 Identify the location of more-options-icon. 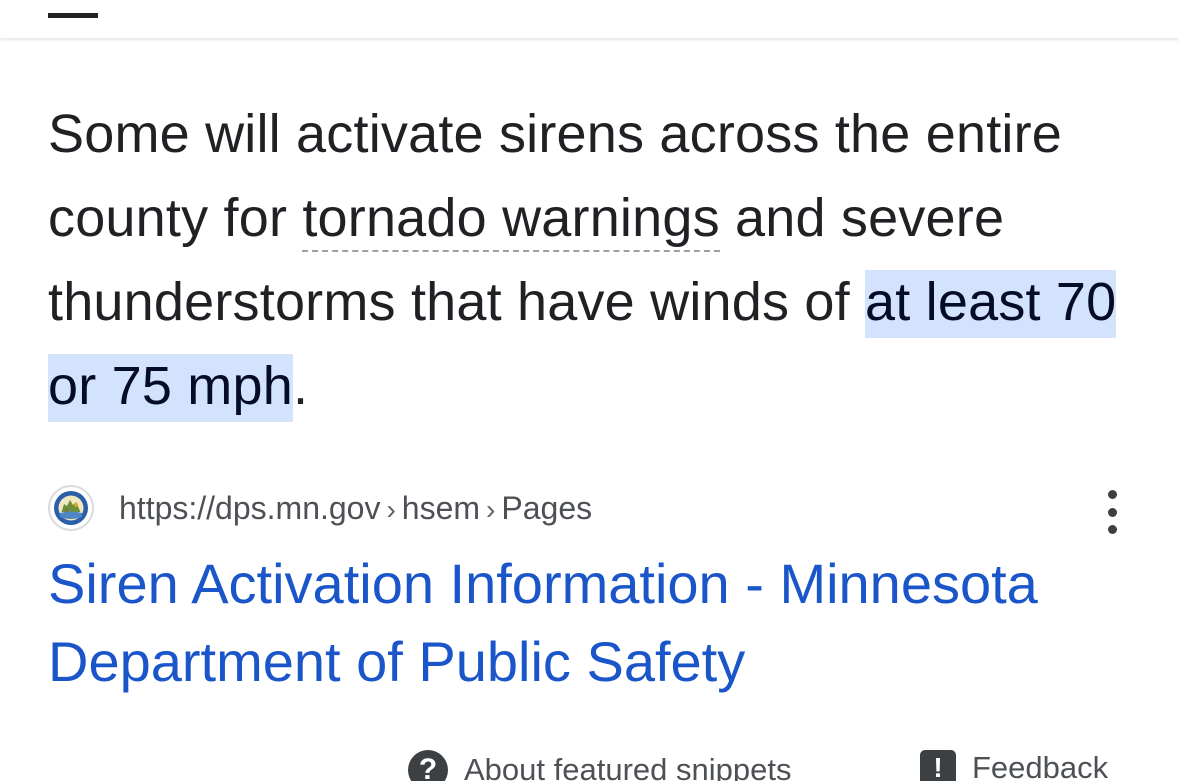
(1112, 512).